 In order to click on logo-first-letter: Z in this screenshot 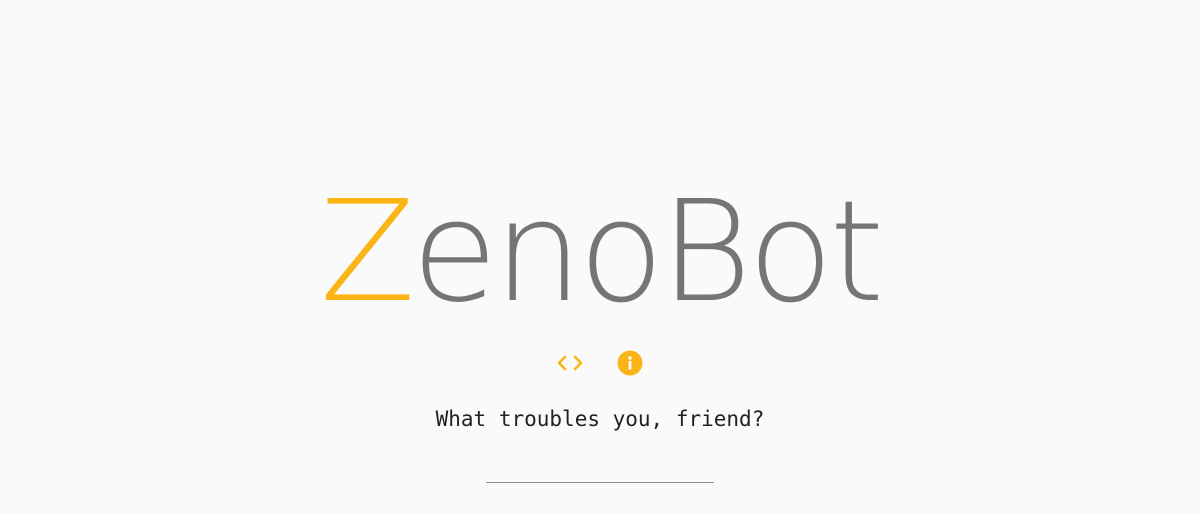, I will do `click(367, 252)`.